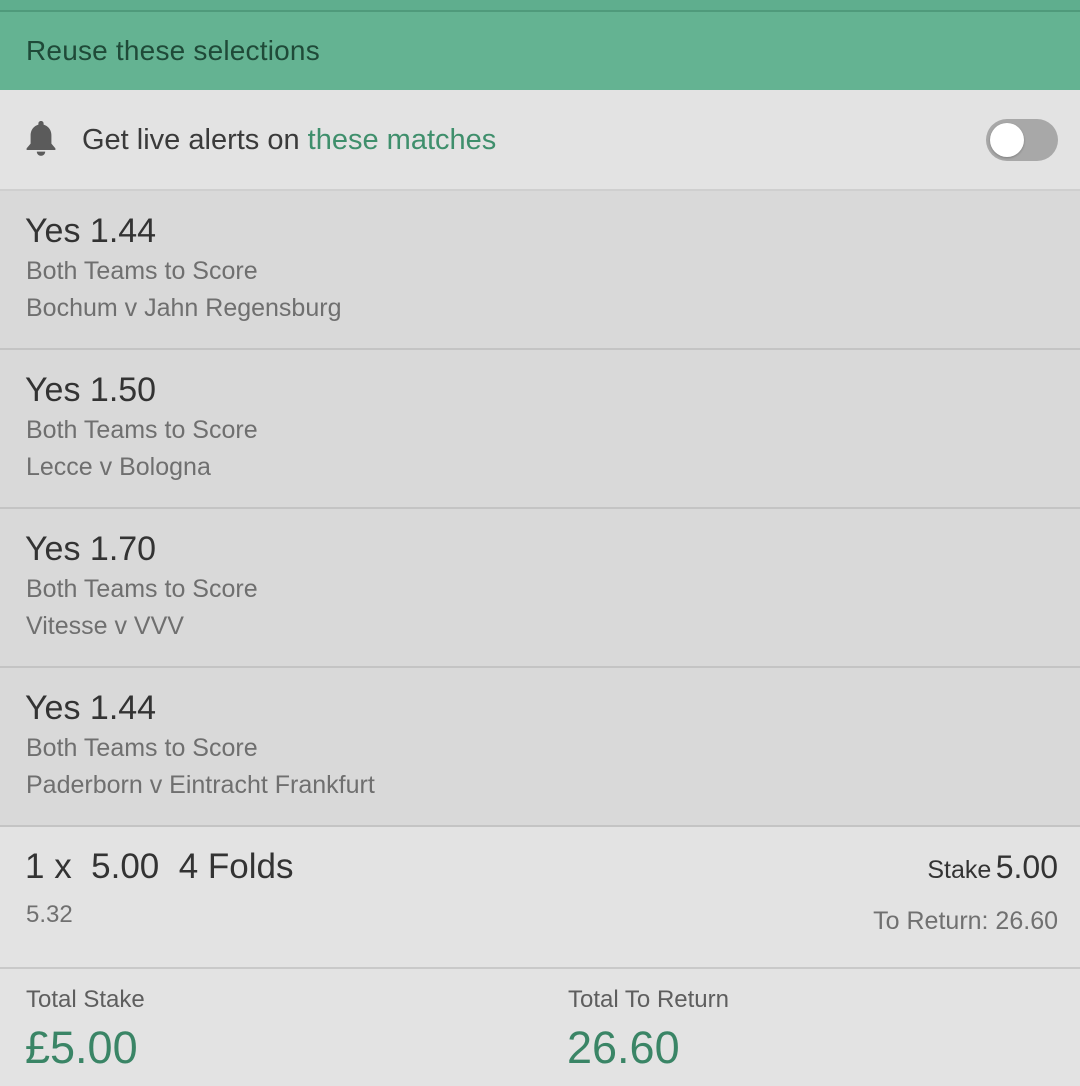 The image size is (1080, 1086). Describe the element at coordinates (118, 467) in the screenshot. I see `selection-event: Lecce v Bologna` at that location.